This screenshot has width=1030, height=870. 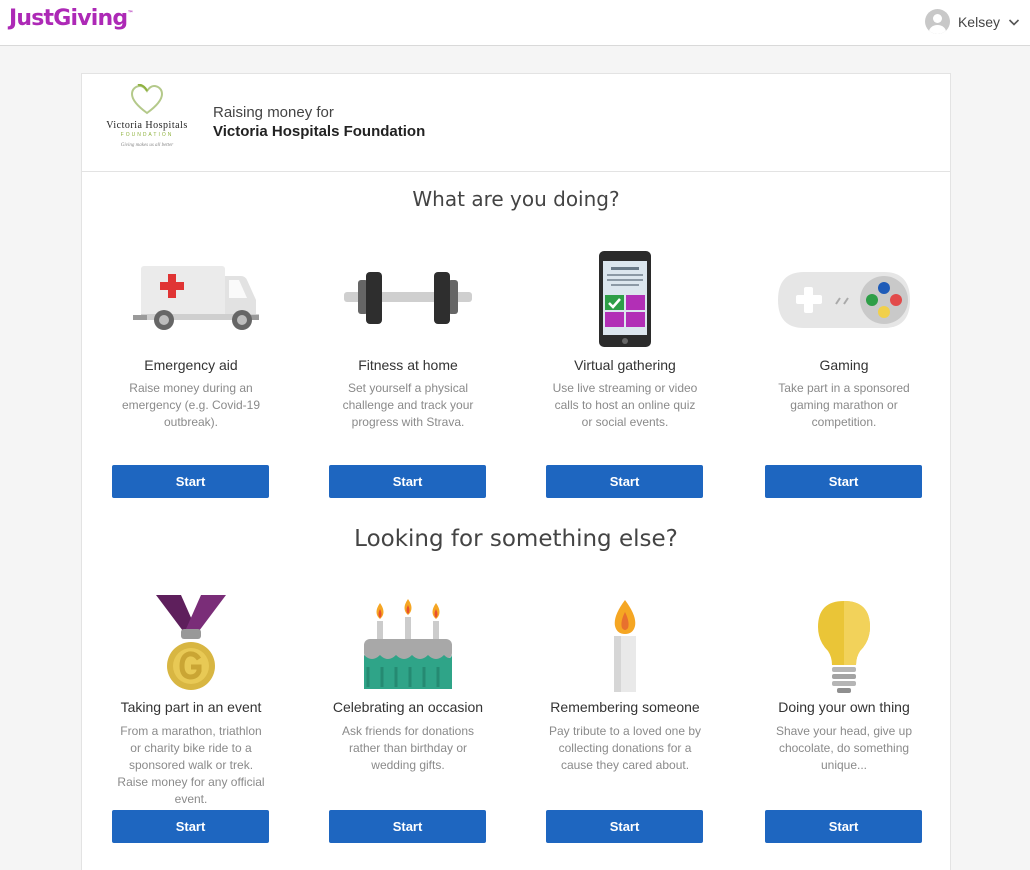 What do you see at coordinates (843, 826) in the screenshot?
I see `start-doing-your-own-thing-button: Start` at bounding box center [843, 826].